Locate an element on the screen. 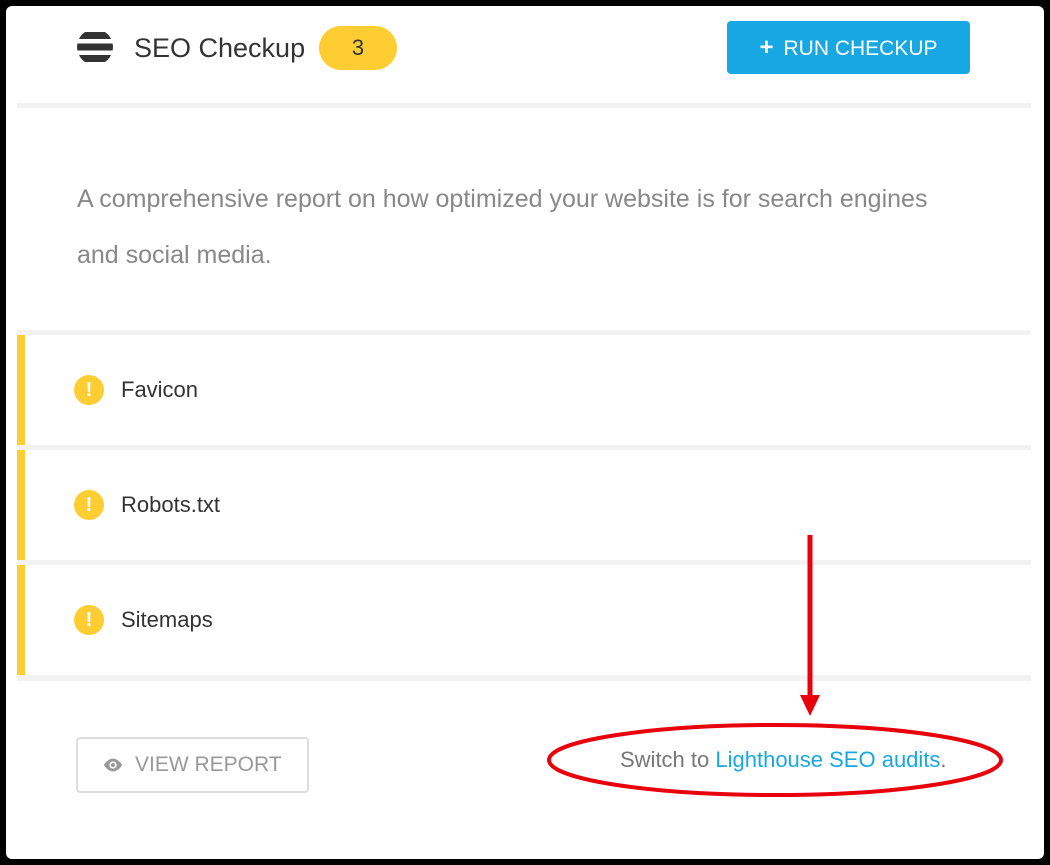 This screenshot has width=1050, height=865. switch-suffix: . is located at coordinates (943, 759).